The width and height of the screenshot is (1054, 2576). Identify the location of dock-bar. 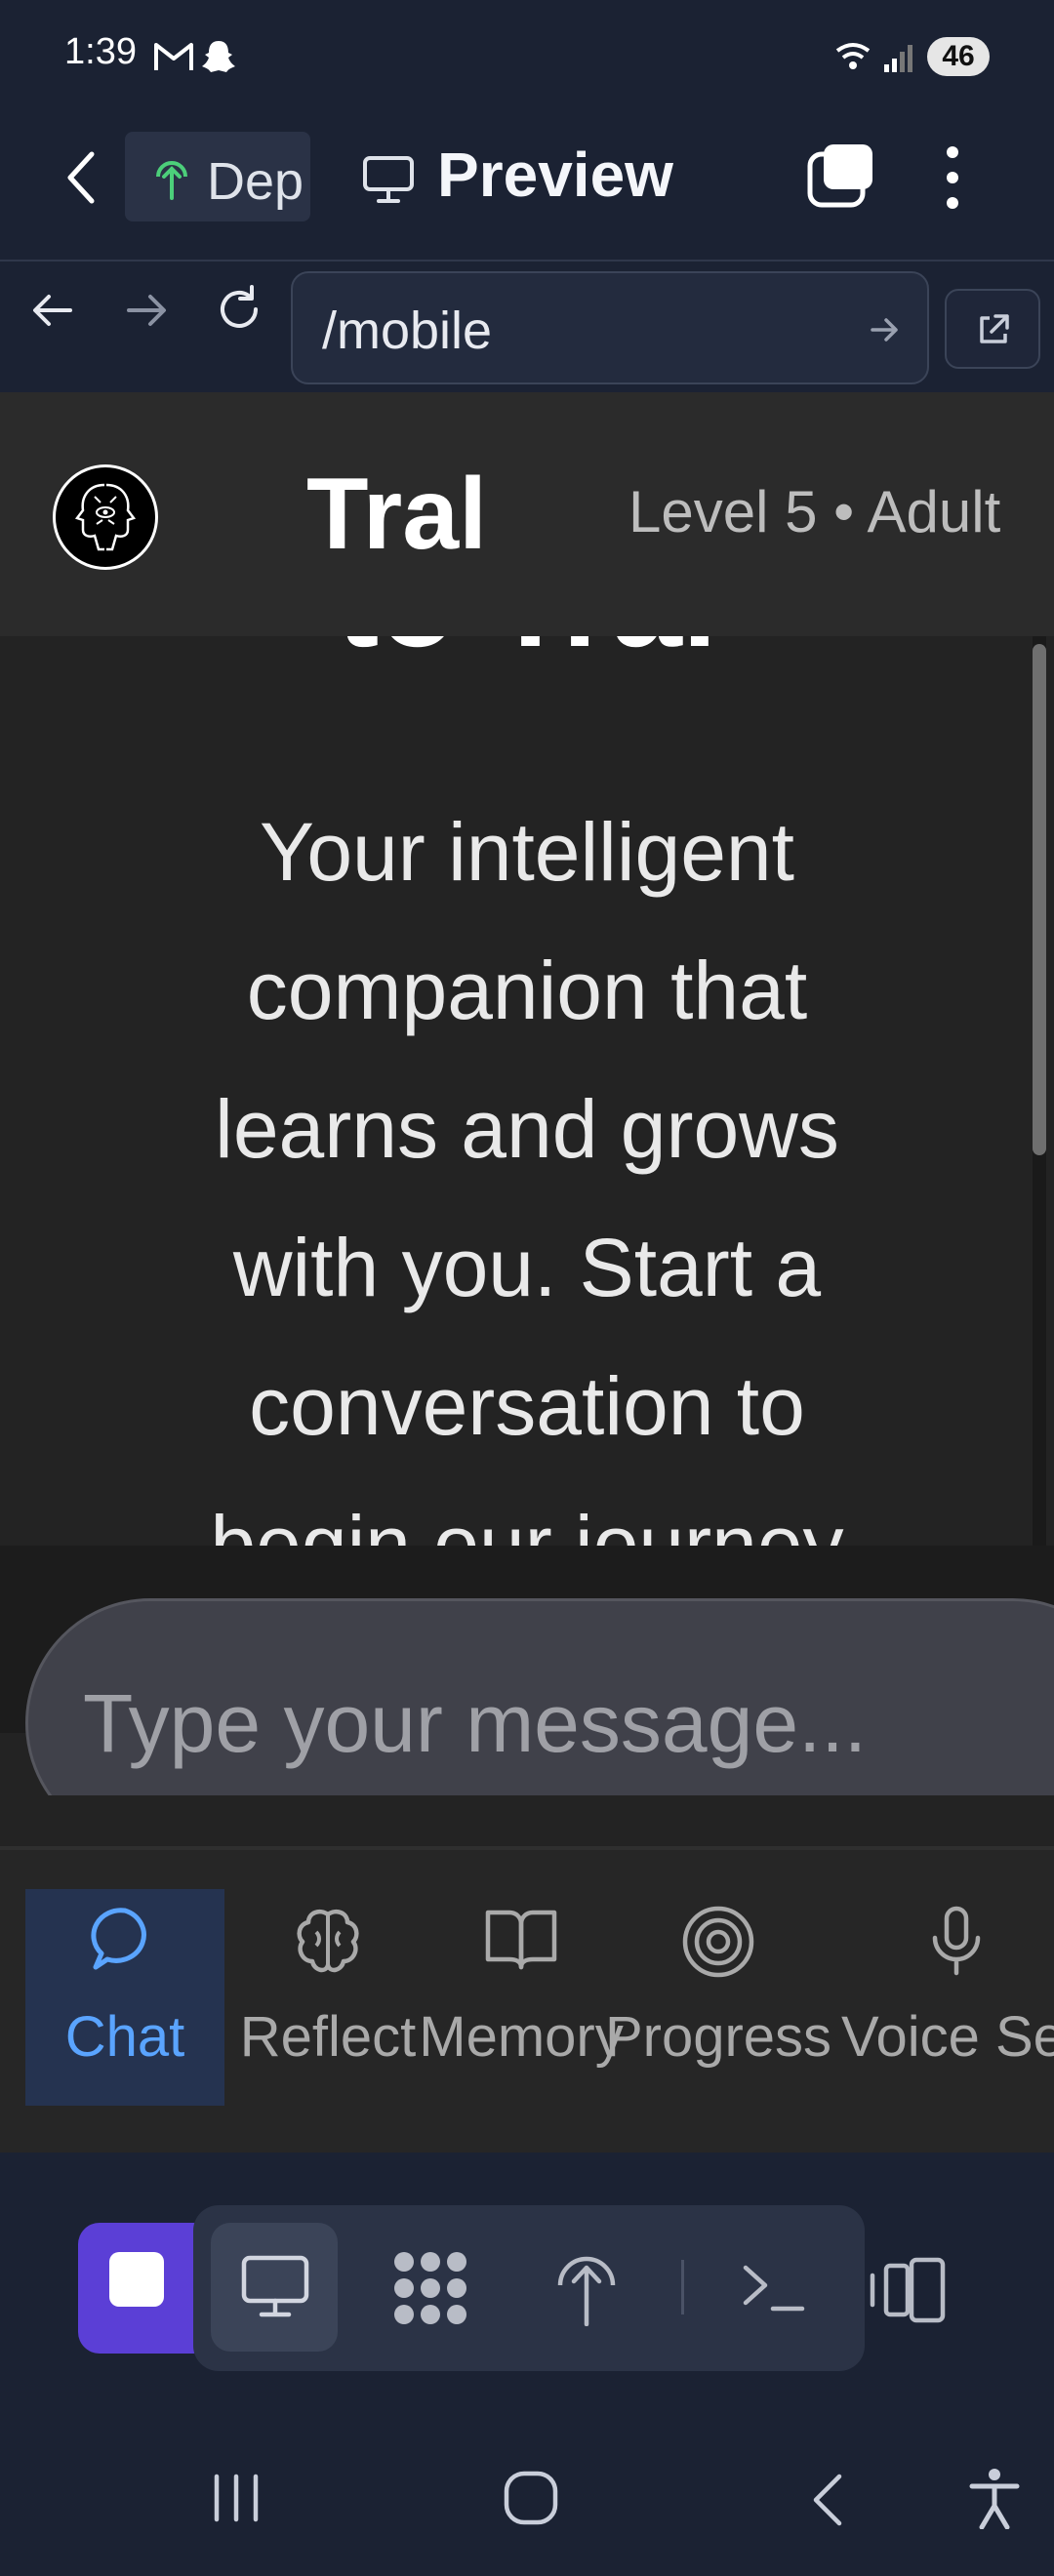
(529, 2288).